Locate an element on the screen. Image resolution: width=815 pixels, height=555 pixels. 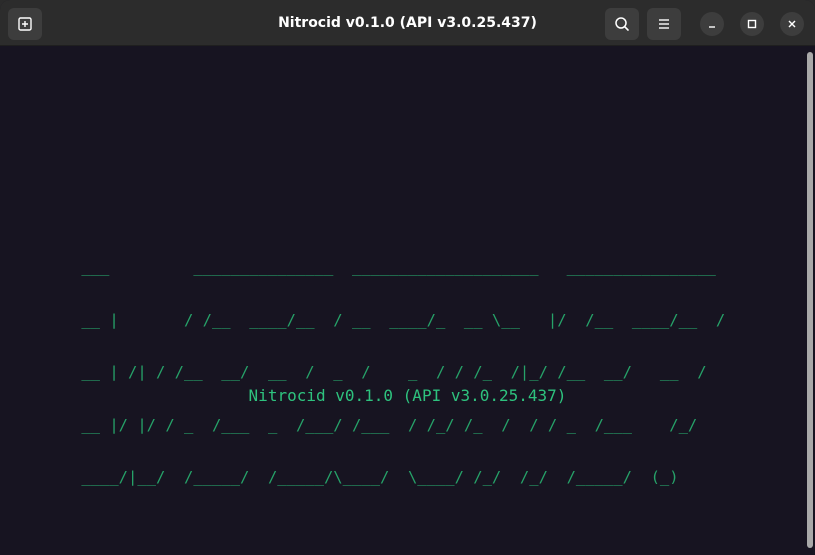
hamburger-menu-icon is located at coordinates (664, 24).